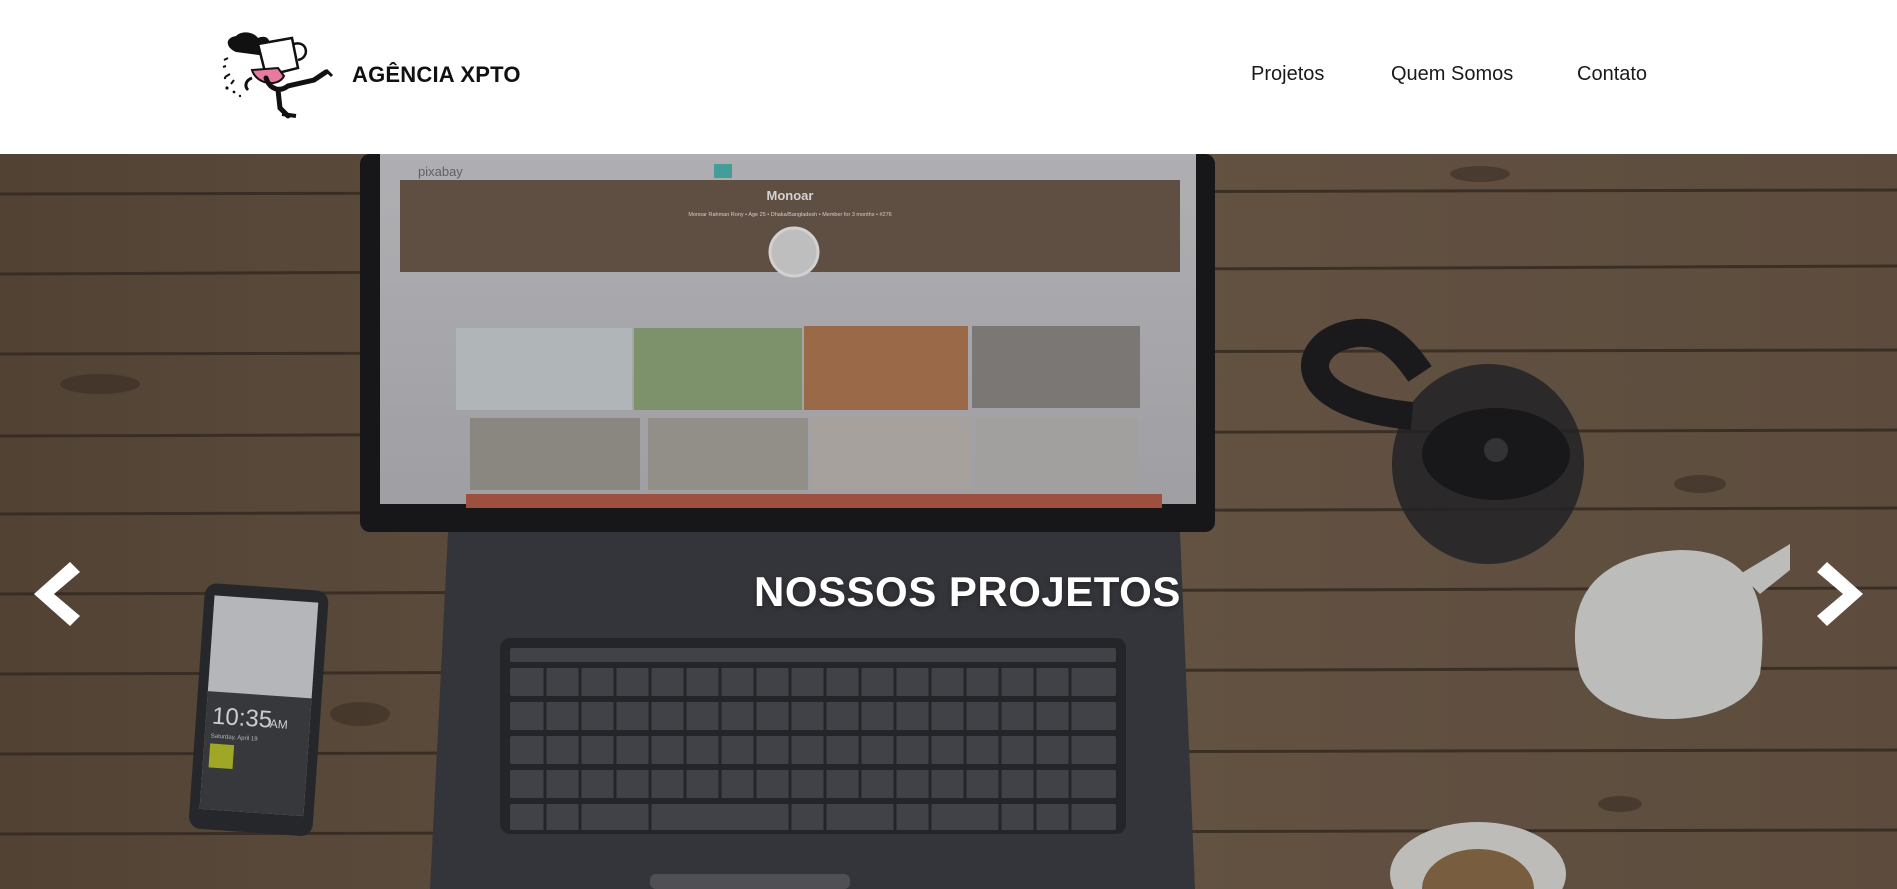 The height and width of the screenshot is (889, 1897). What do you see at coordinates (56, 594) in the screenshot?
I see `chevron-left-icon` at bounding box center [56, 594].